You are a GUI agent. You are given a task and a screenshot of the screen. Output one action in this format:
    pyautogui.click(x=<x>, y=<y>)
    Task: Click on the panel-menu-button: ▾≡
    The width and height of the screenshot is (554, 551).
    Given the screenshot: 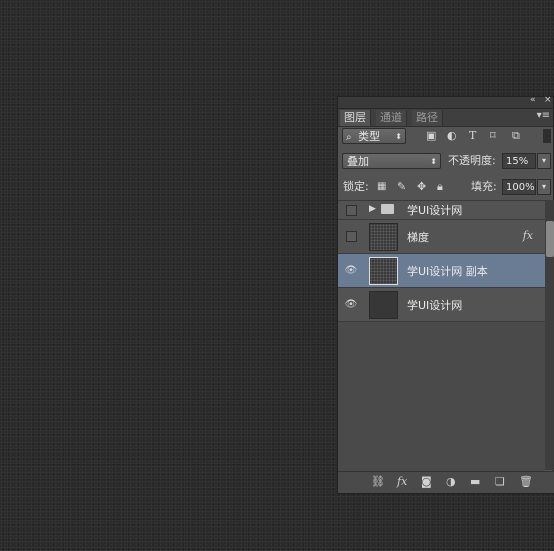 What is the action you would take?
    pyautogui.click(x=543, y=115)
    